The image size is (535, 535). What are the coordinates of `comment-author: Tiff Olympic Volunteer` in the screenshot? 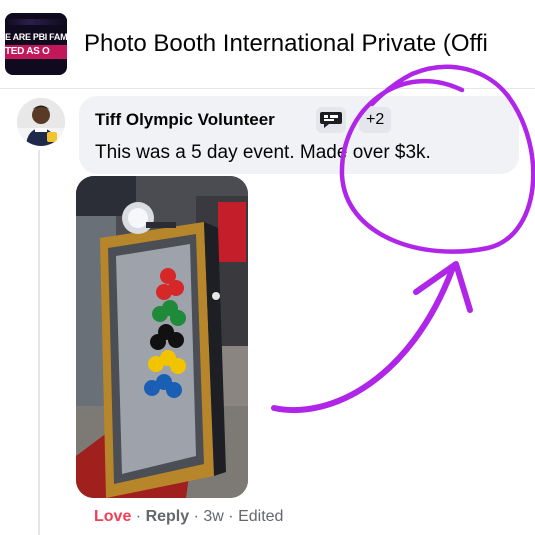 It's located at (185, 120).